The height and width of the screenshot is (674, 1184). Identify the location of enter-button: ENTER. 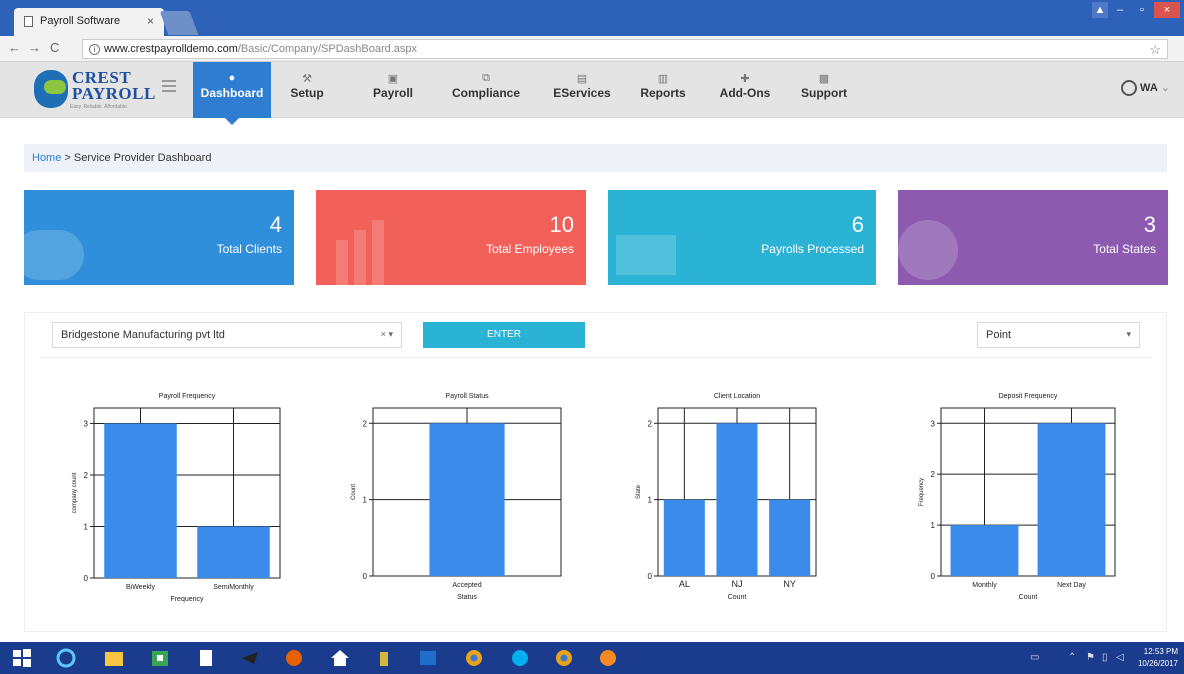
(504, 335).